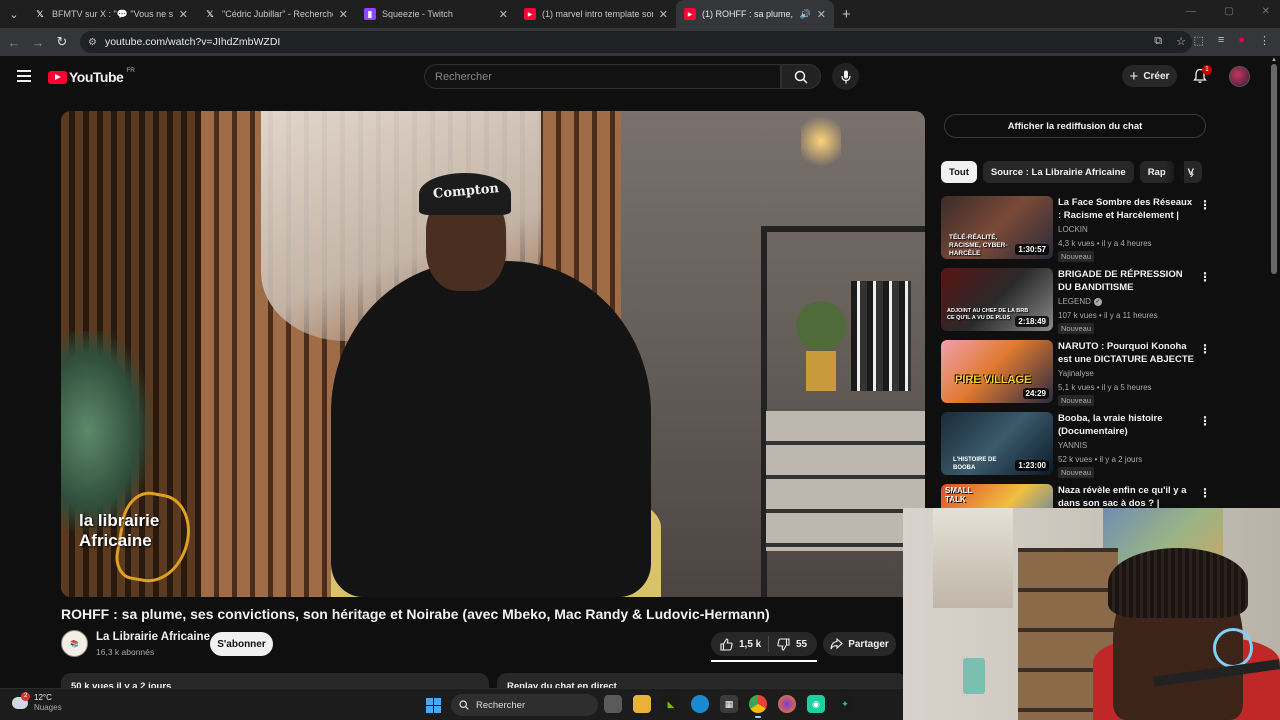 This screenshot has height=720, width=1280. I want to click on chevron-right-icon: ›, so click(1192, 173).